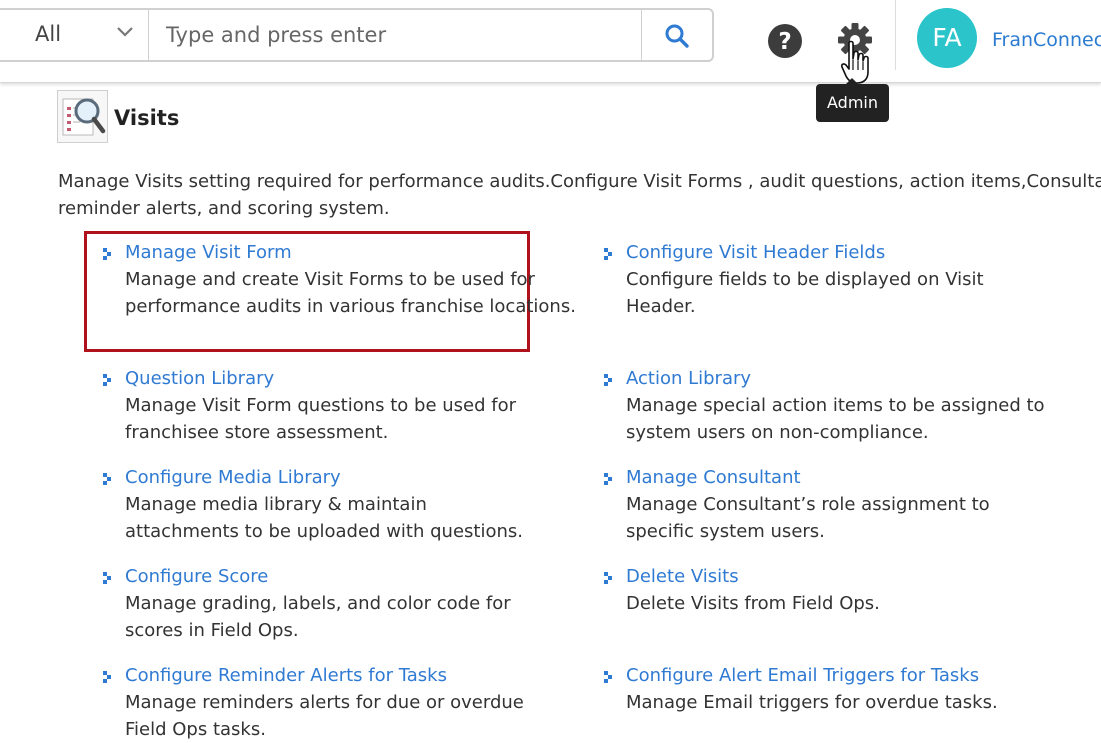 Image resolution: width=1101 pixels, height=743 pixels. Describe the element at coordinates (753, 603) in the screenshot. I see `item-description: Delete Visits from Field Ops.` at that location.